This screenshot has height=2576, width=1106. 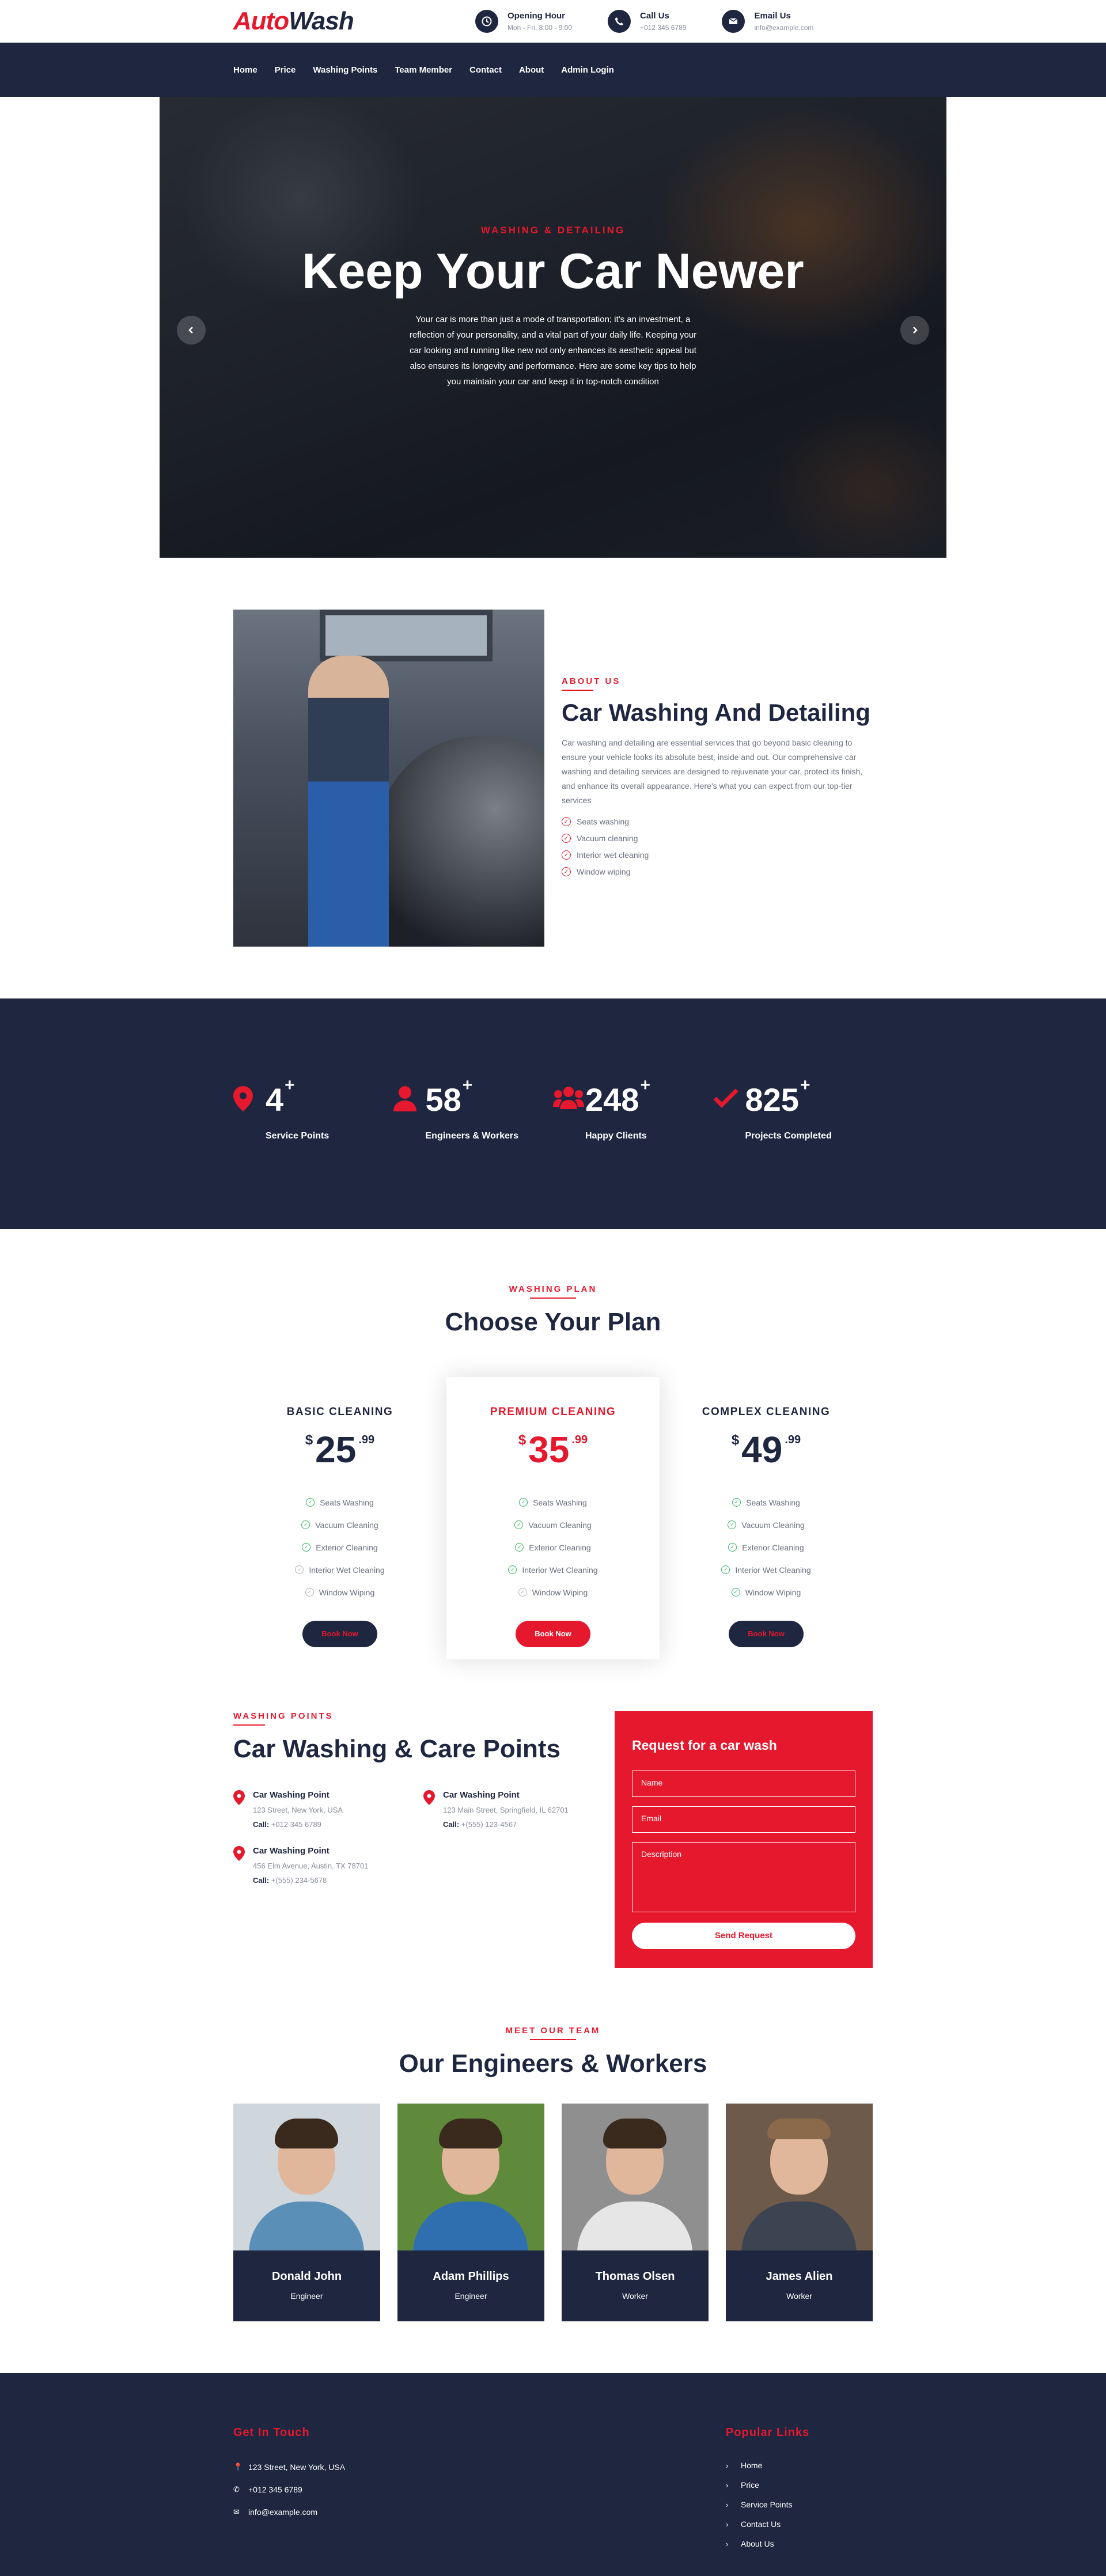 What do you see at coordinates (236, 2511) in the screenshot?
I see `envelope-icon: ✉` at bounding box center [236, 2511].